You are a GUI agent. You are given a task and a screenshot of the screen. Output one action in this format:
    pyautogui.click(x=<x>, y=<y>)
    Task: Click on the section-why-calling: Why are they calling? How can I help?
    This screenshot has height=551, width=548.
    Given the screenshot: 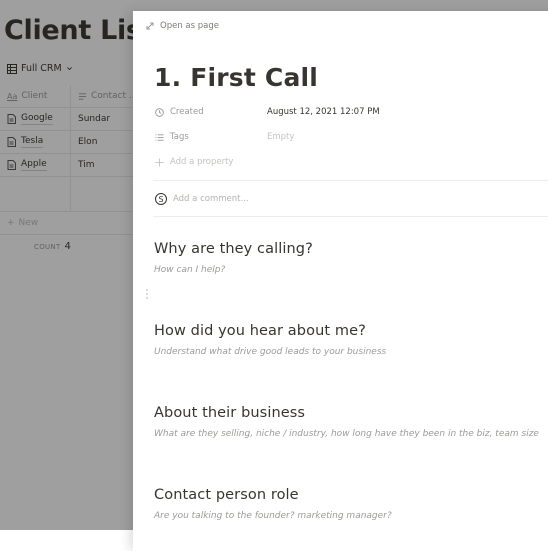 What is the action you would take?
    pyautogui.click(x=233, y=258)
    